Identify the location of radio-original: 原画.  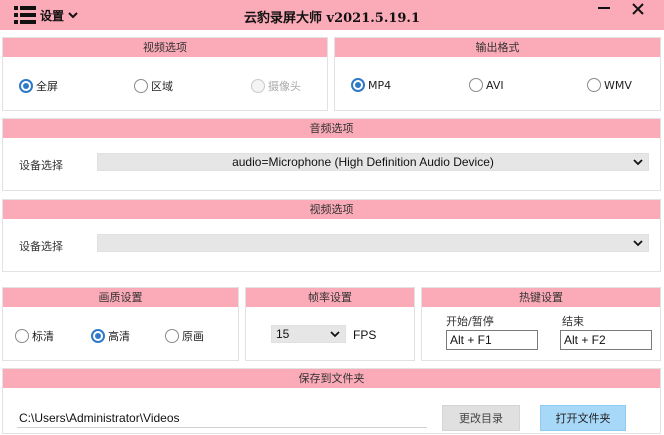
(184, 336).